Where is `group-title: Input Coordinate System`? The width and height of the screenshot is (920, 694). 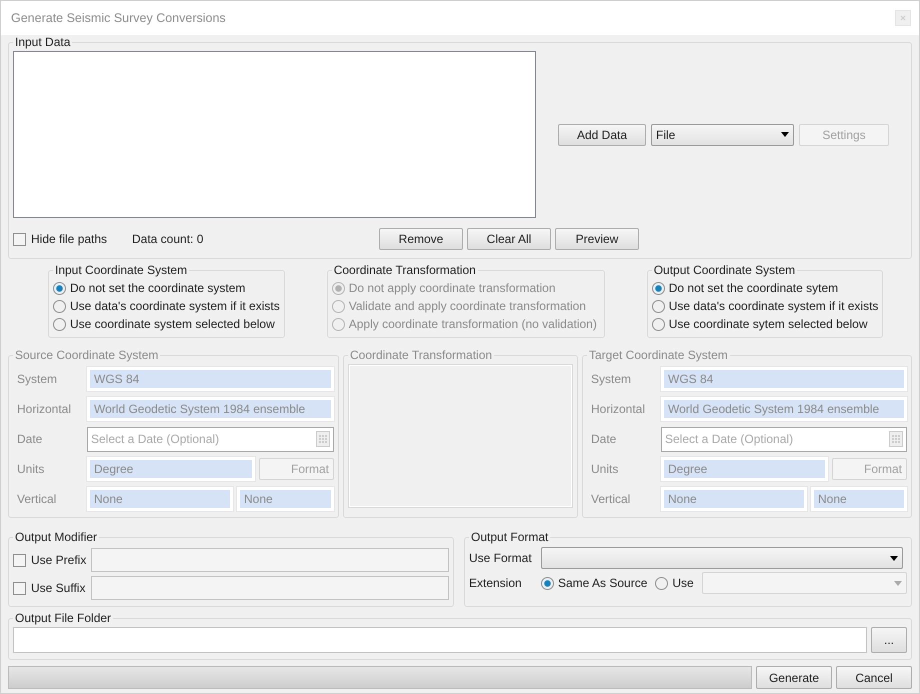
group-title: Input Coordinate System is located at coordinates (121, 270).